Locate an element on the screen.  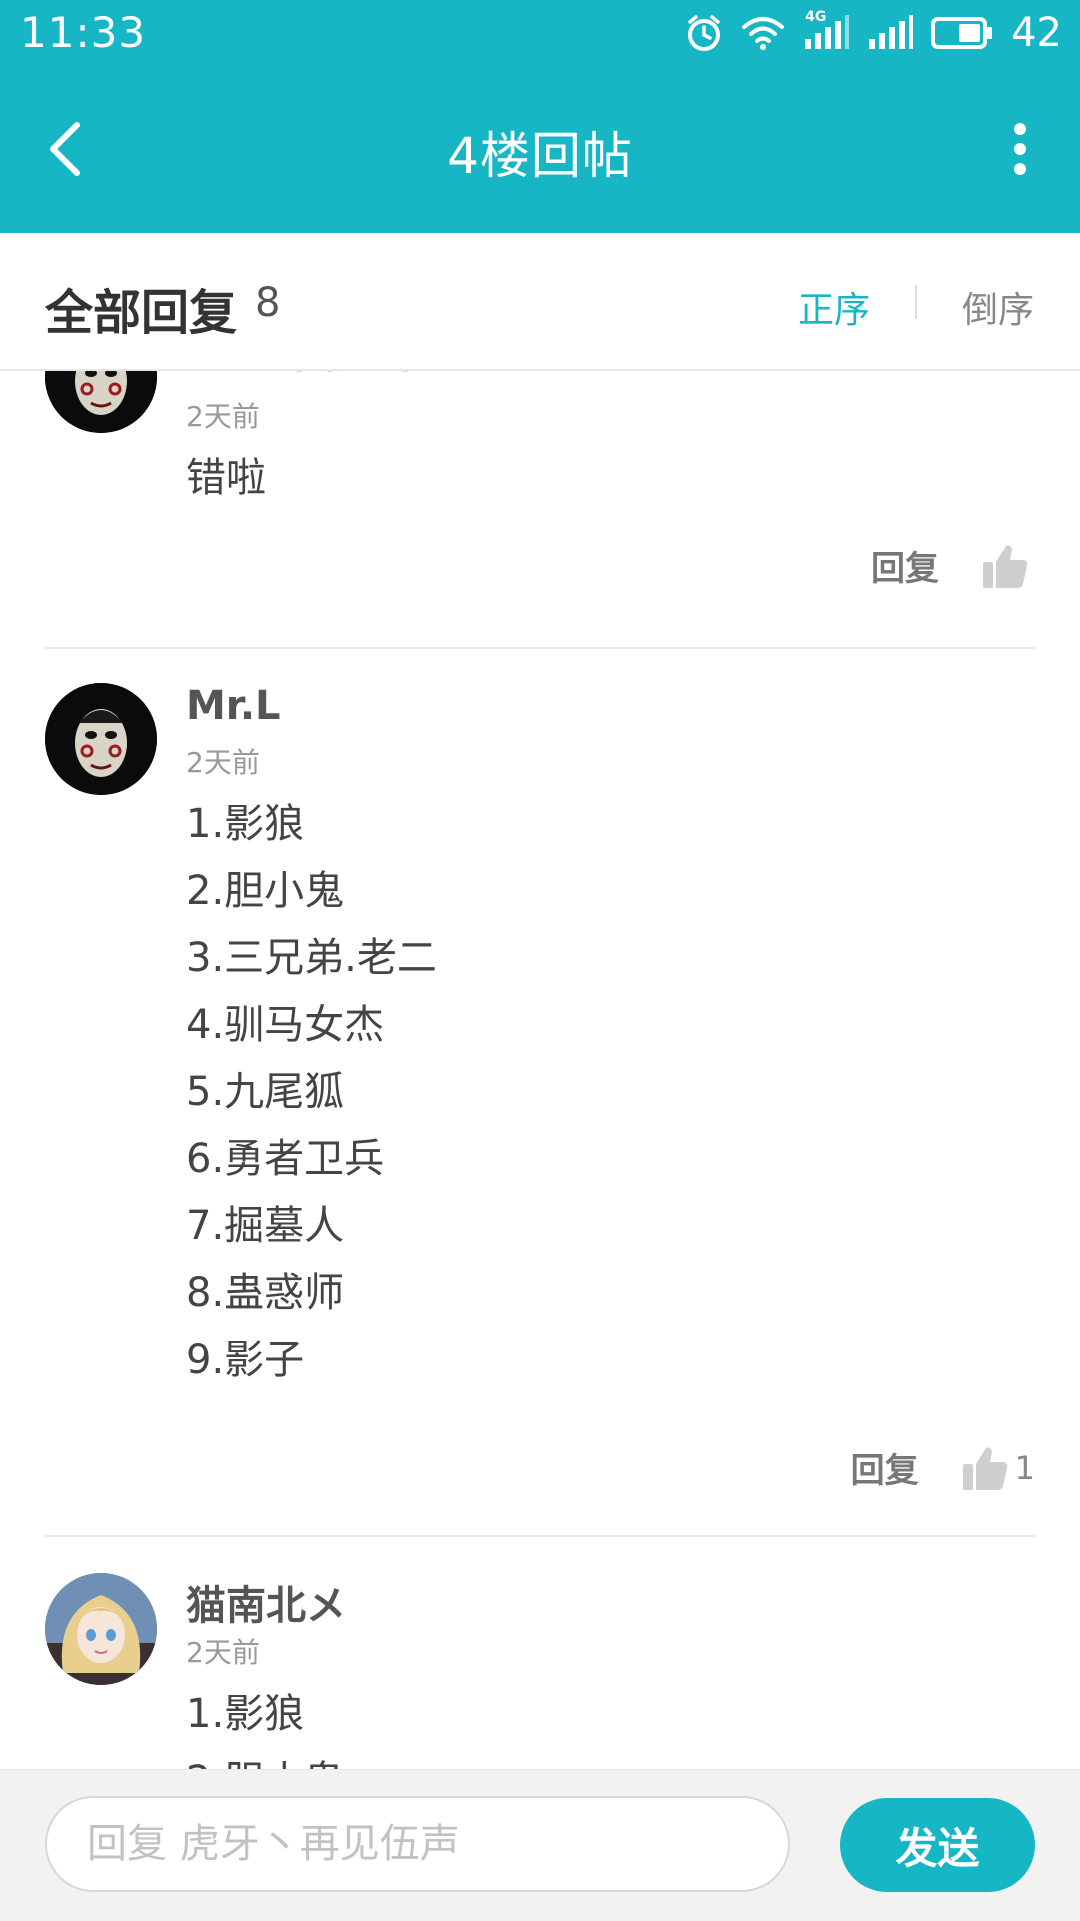
reply-line: 5.九尾狐 is located at coordinates (265, 1092).